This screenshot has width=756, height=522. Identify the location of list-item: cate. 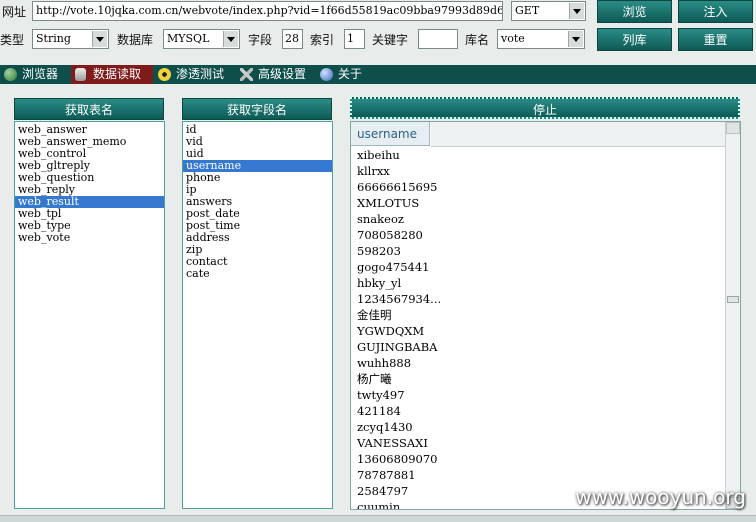
(257, 274).